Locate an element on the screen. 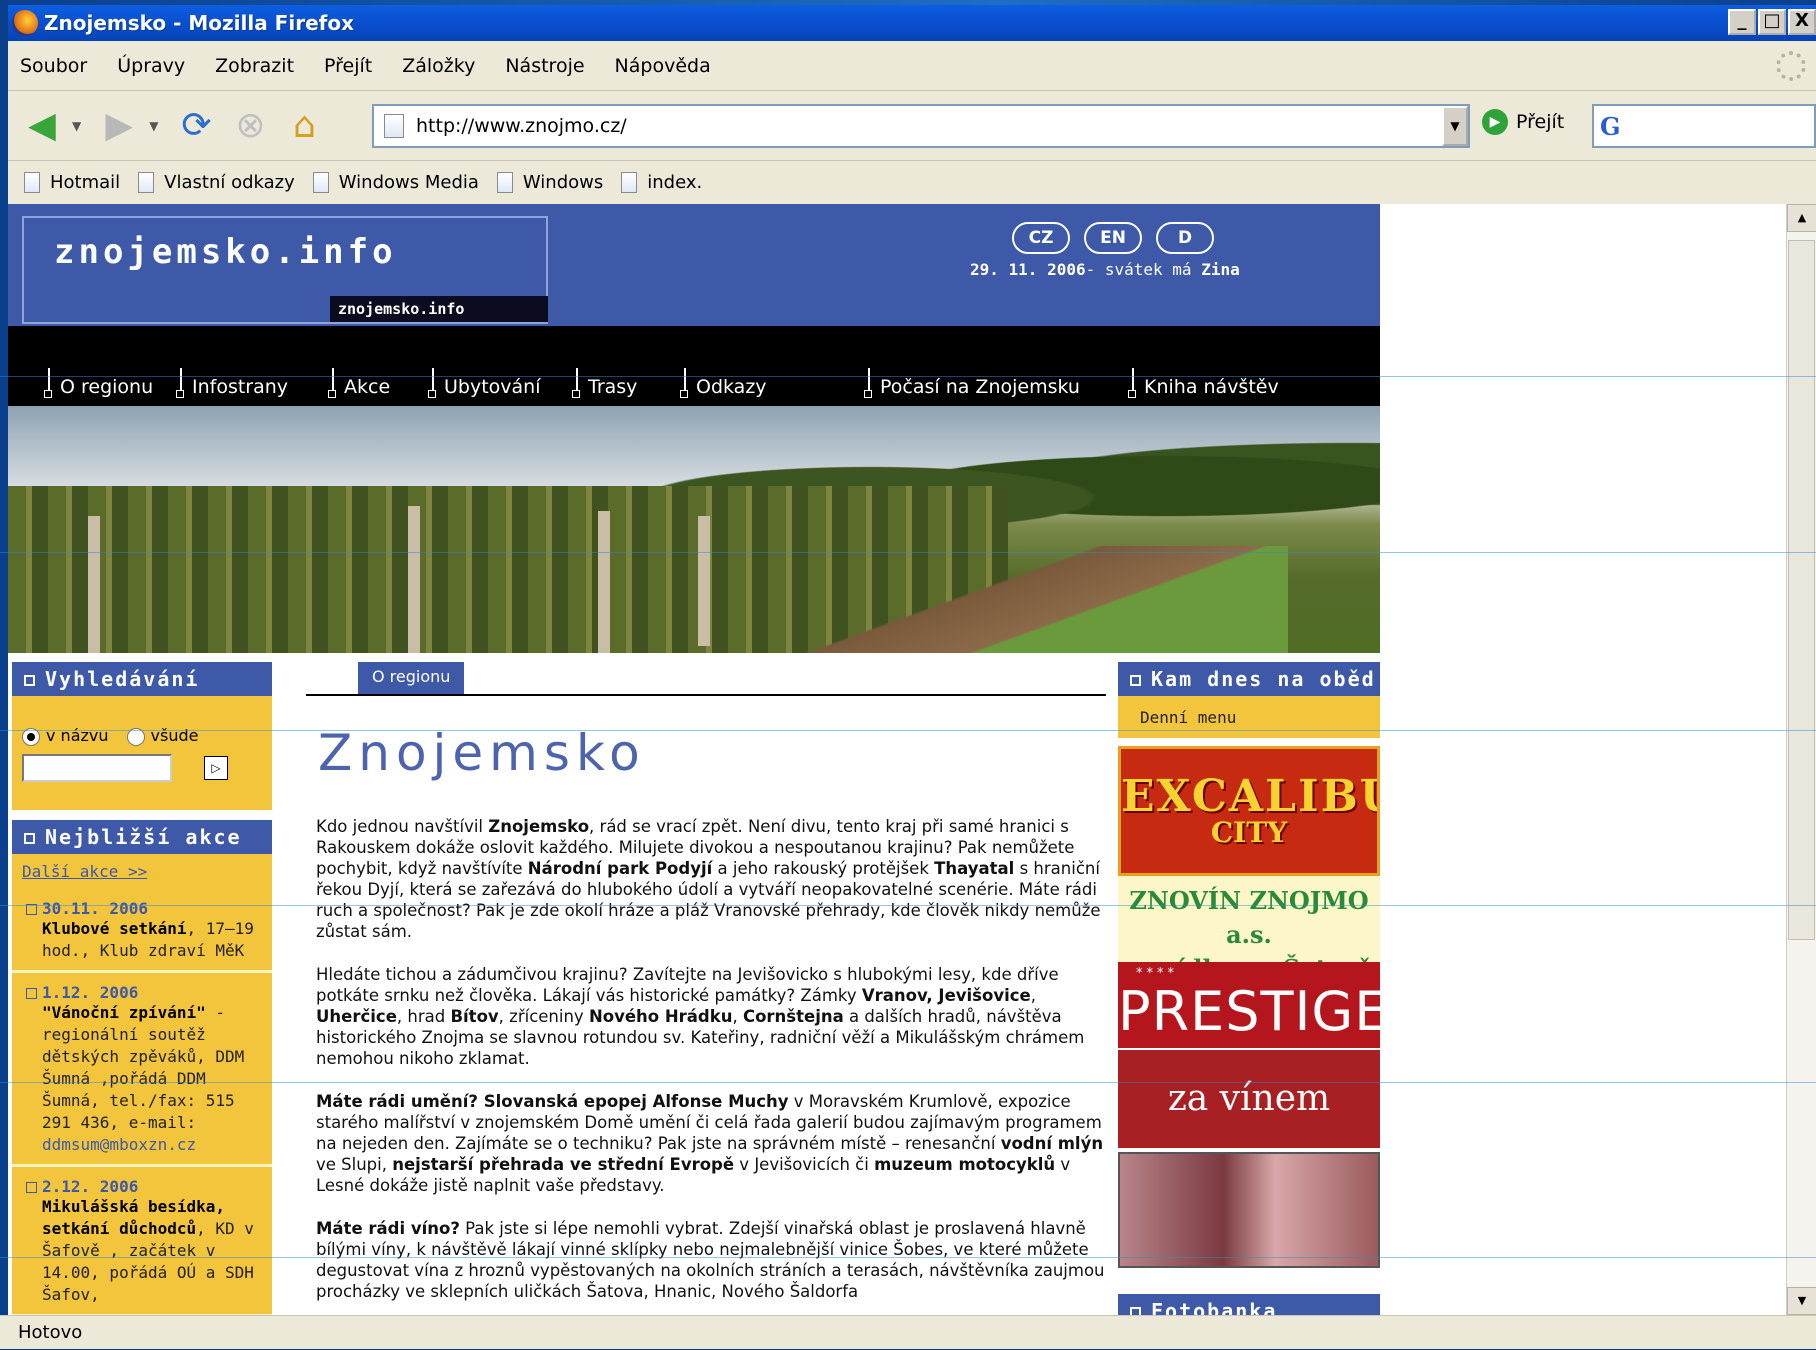  radio-v-nazvu: v názvu is located at coordinates (65, 736).